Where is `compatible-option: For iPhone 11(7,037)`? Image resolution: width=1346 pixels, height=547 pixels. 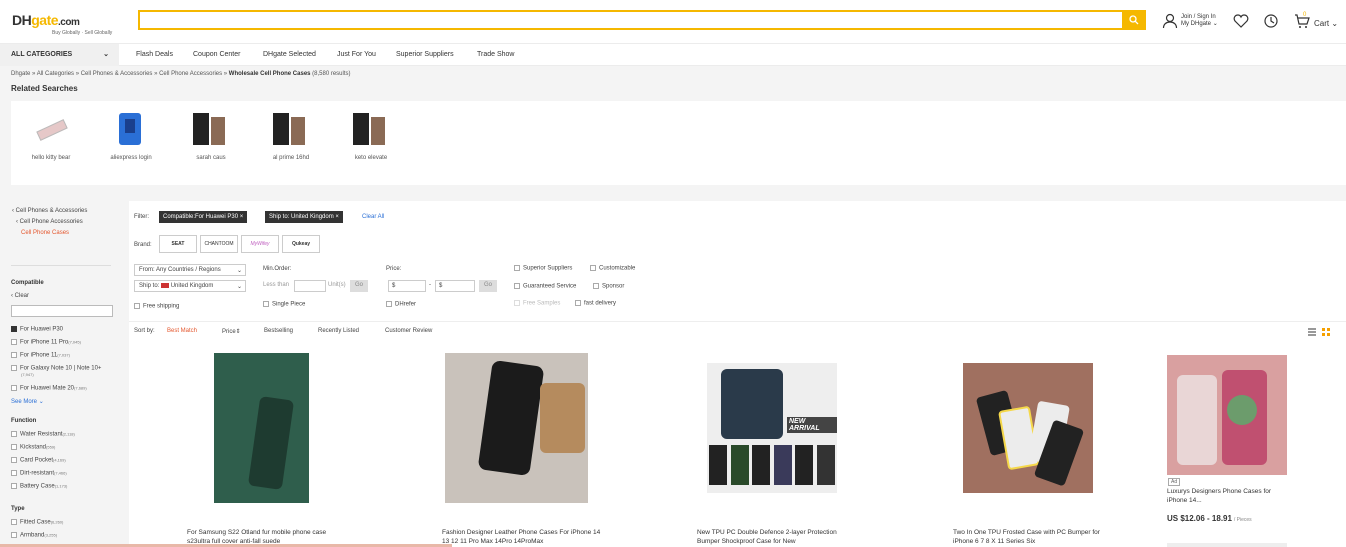
compatible-option: For iPhone 11(7,037) is located at coordinates (40, 355).